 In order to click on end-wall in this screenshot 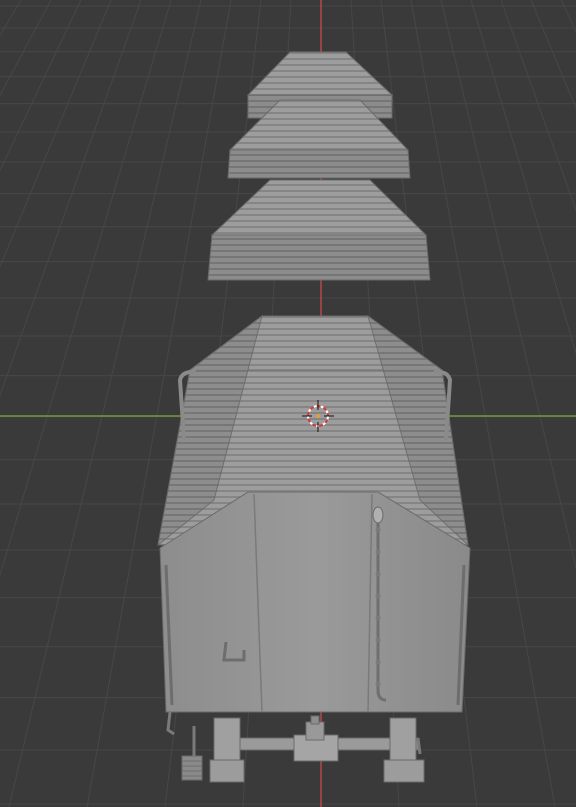, I will do `click(315, 602)`.